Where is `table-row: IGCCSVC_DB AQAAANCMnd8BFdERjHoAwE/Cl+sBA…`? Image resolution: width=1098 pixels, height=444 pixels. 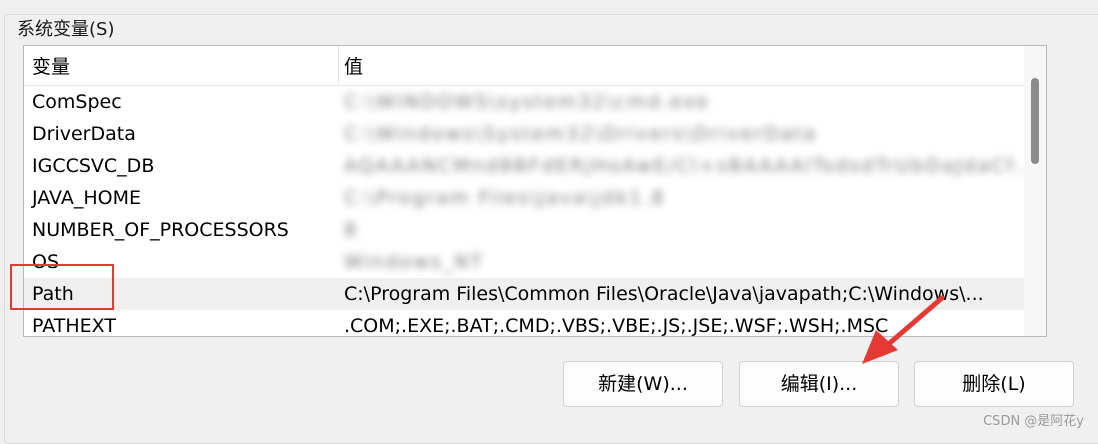 table-row: IGCCSVC_DB AQAAANCMnd8BFdERjHoAwE/Cl+sBA… is located at coordinates (535, 166).